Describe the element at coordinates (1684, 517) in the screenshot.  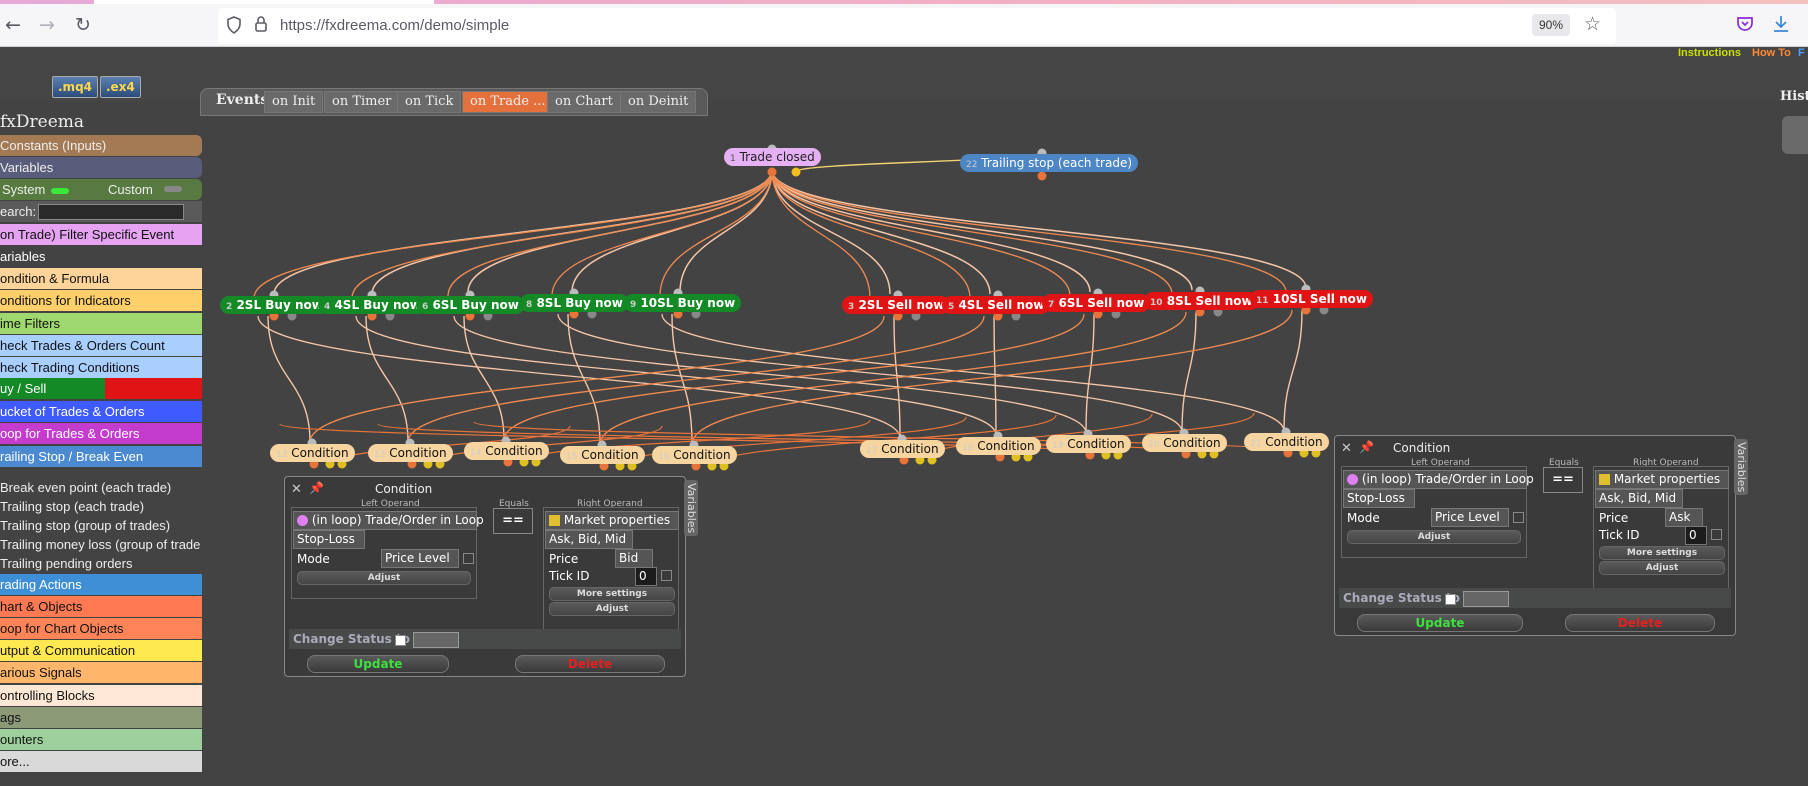
I see `price-select: Ask` at that location.